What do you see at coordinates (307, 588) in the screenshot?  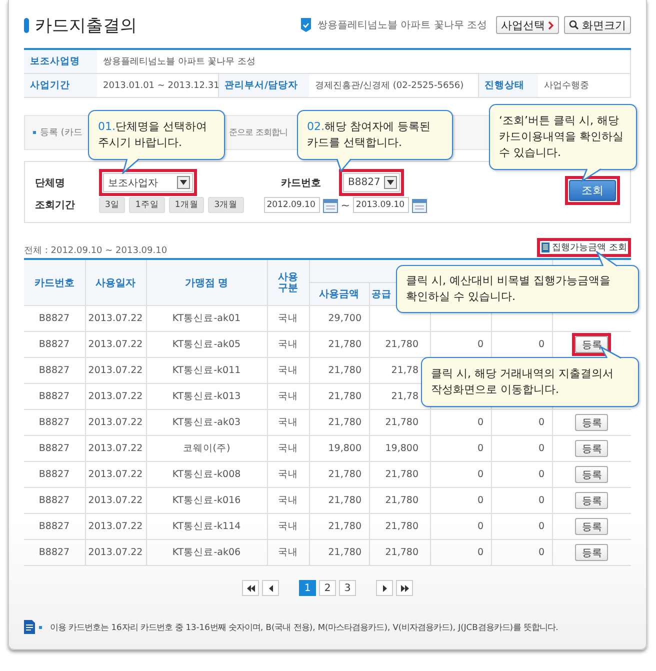 I see `page-button: 1` at bounding box center [307, 588].